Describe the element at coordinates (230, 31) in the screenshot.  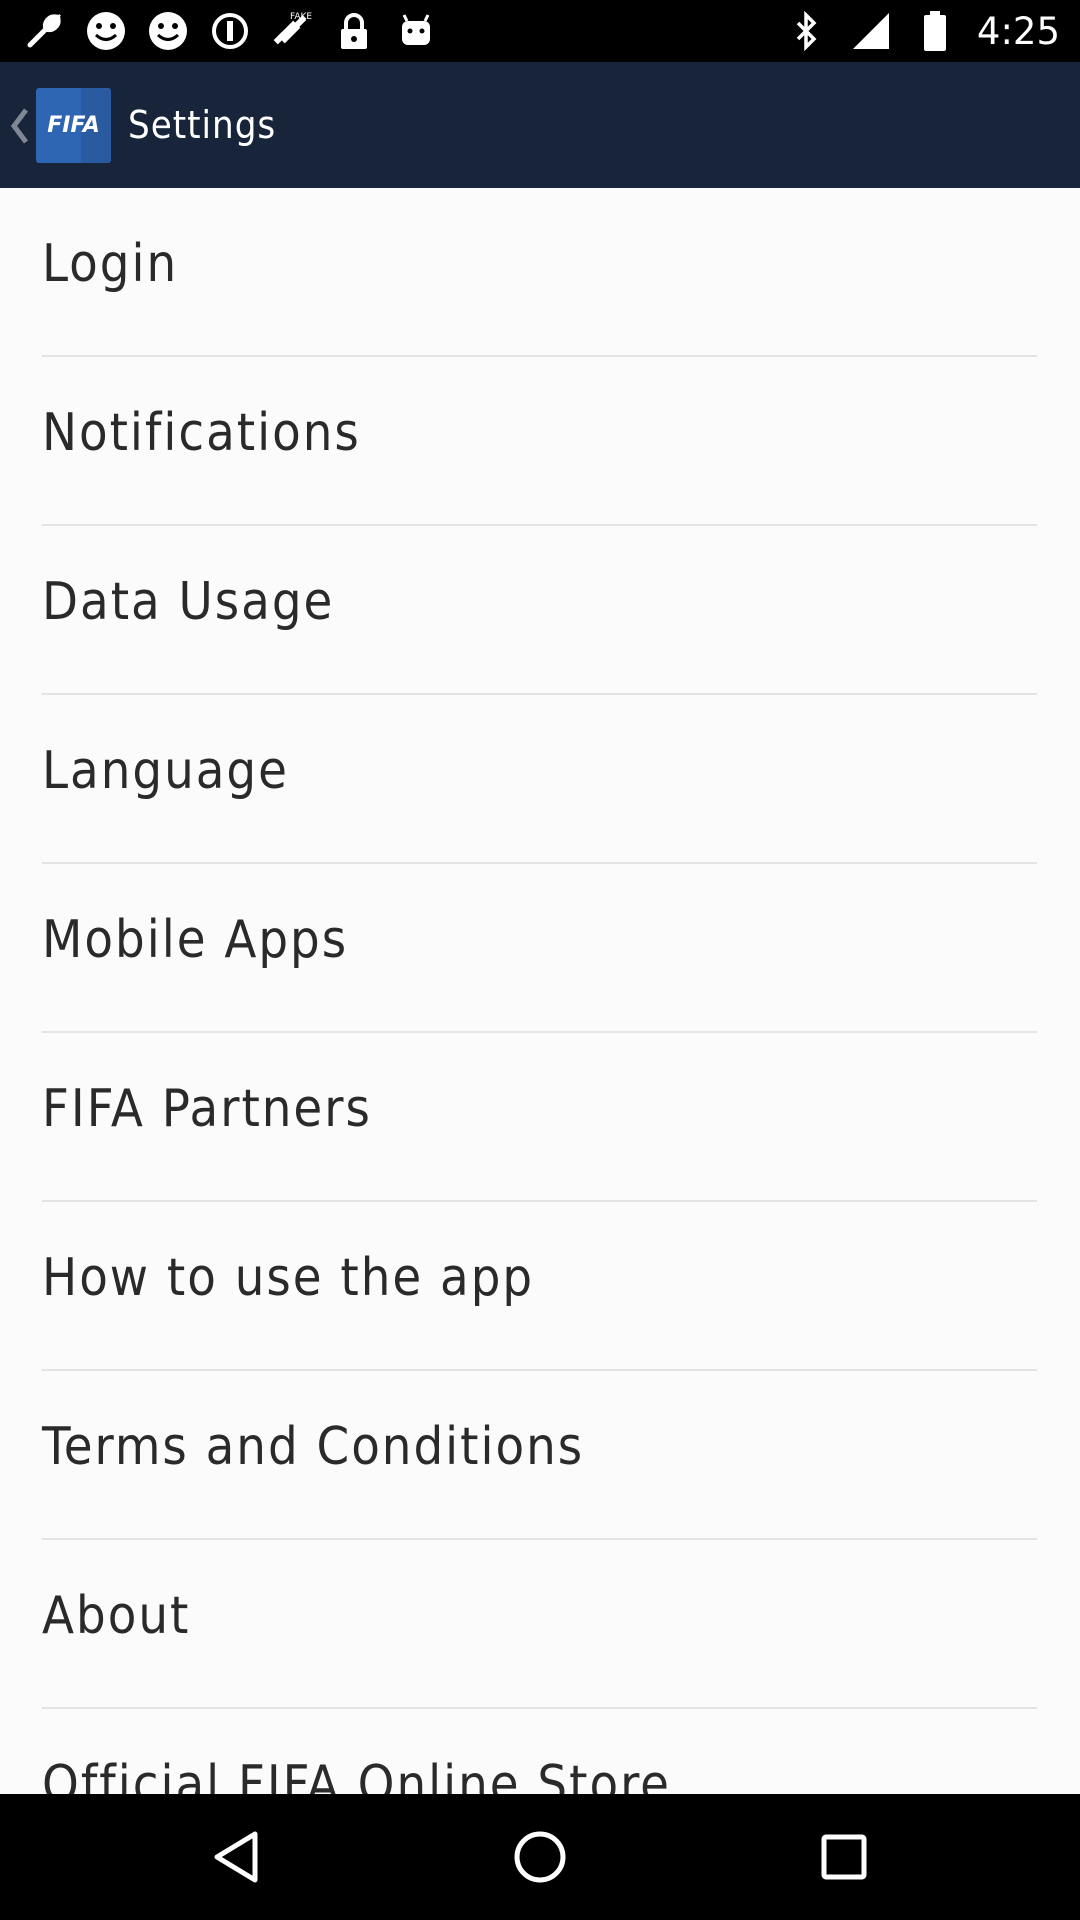
I see `info-circle-icon` at that location.